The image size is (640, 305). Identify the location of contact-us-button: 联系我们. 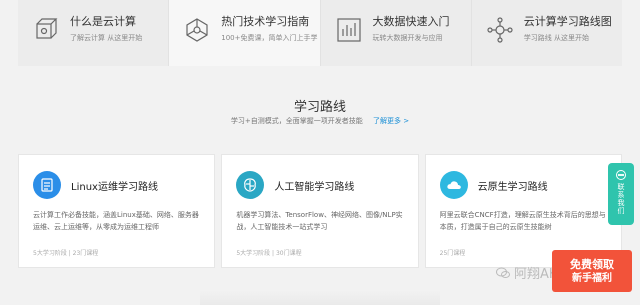
(621, 194).